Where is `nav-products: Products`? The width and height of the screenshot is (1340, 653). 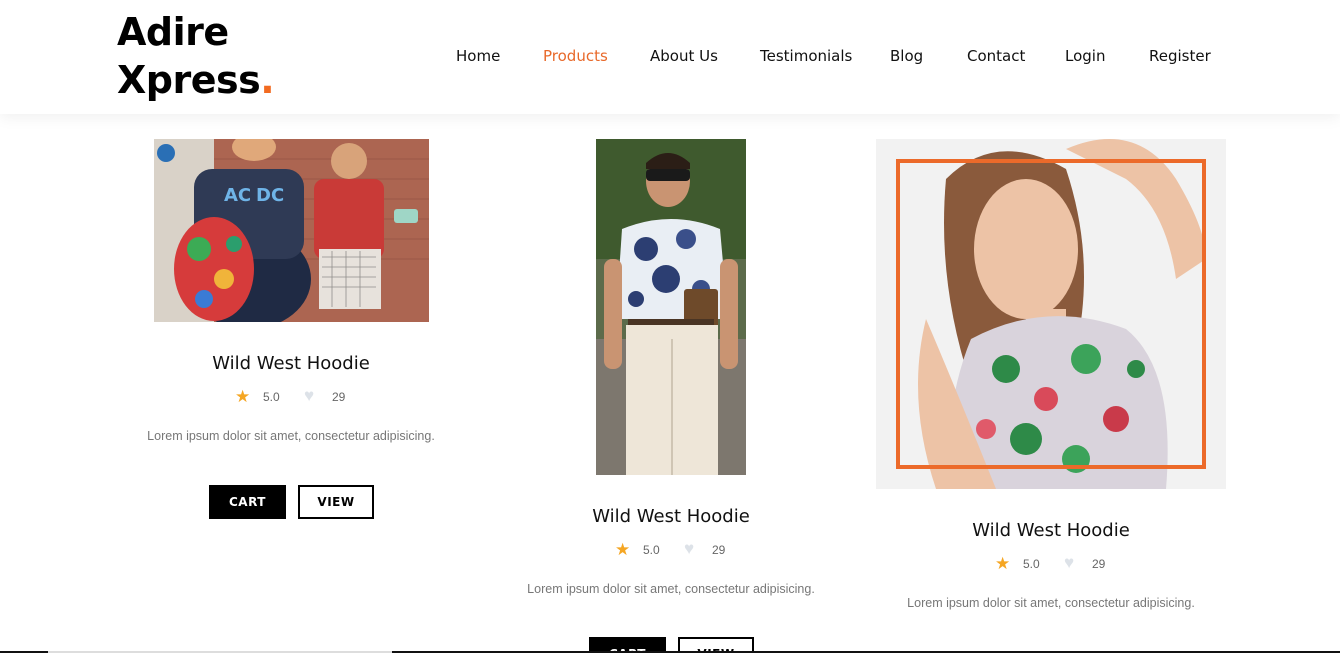
nav-products: Products is located at coordinates (575, 56).